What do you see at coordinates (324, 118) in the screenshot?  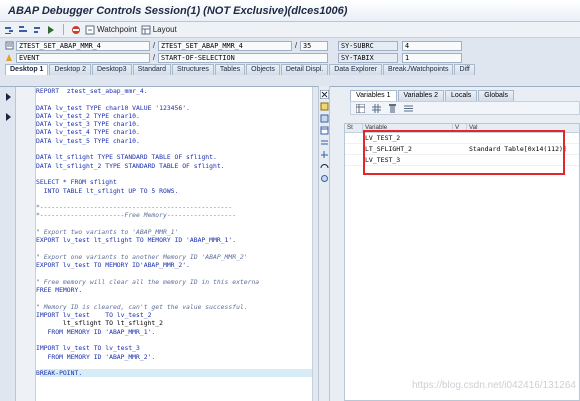 I see `replace-tool-icon` at bounding box center [324, 118].